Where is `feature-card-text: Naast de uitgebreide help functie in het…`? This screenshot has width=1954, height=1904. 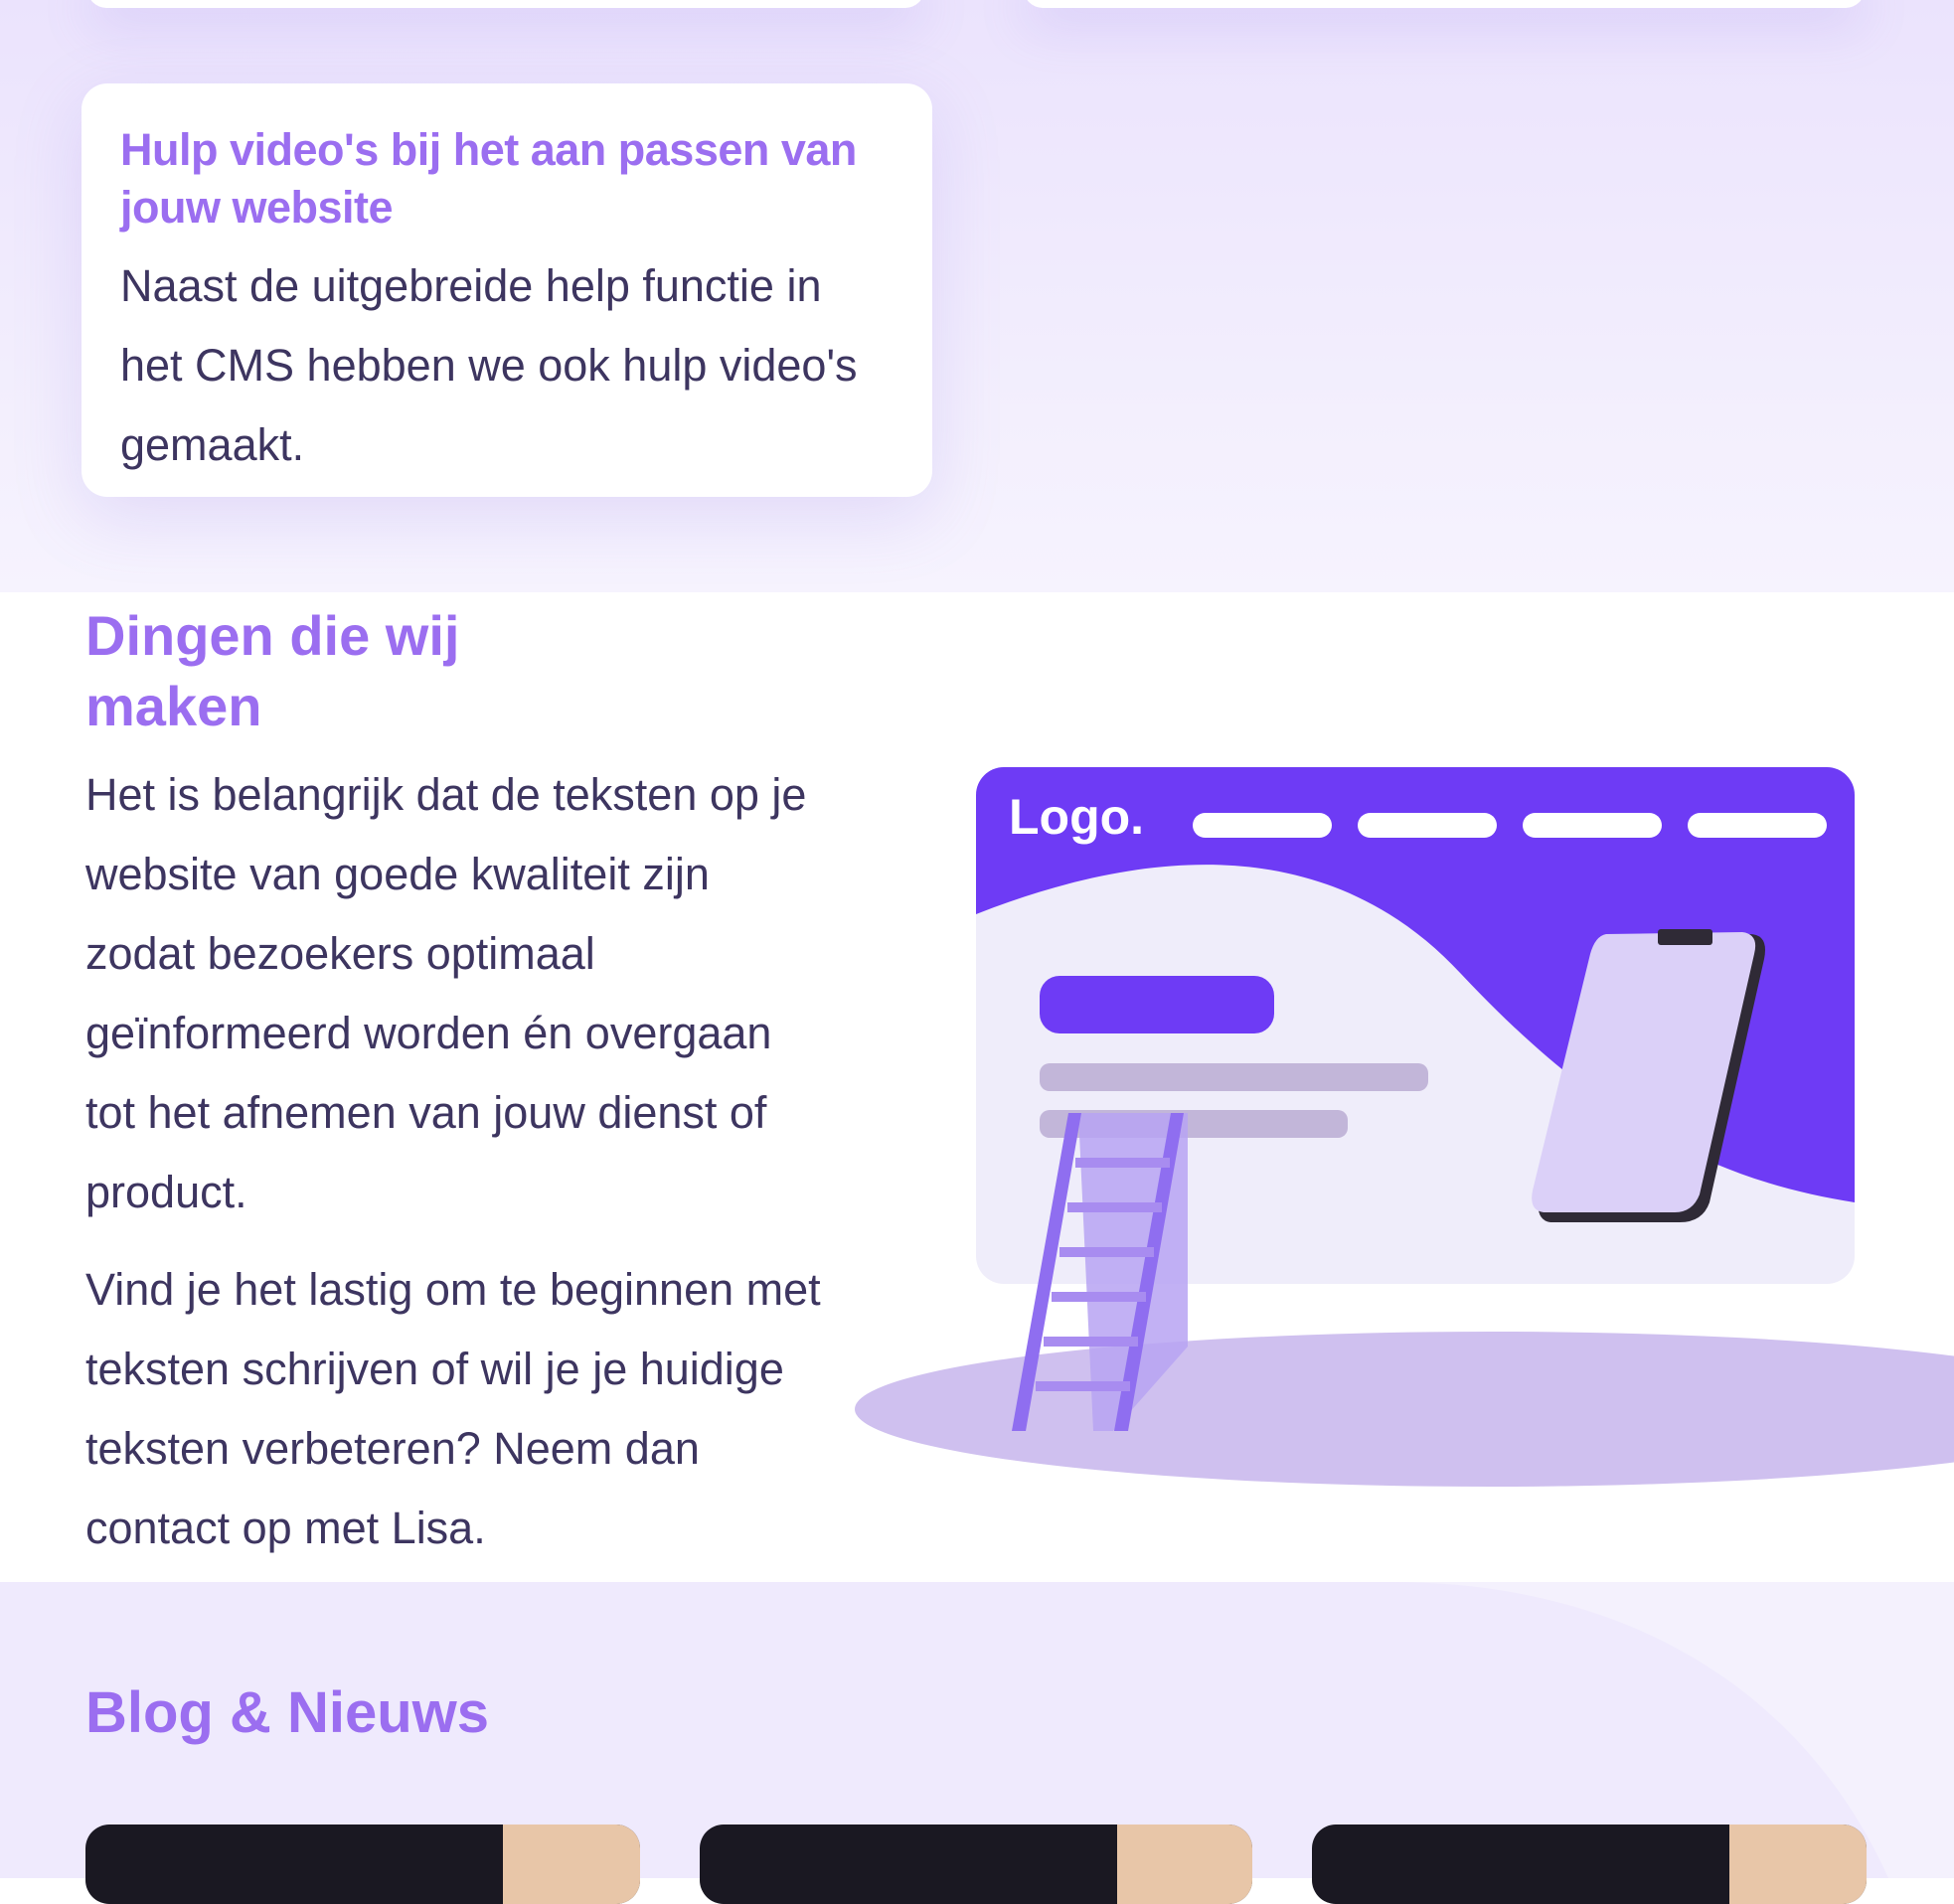 feature-card-text: Naast de uitgebreide help functie in het… is located at coordinates (489, 365).